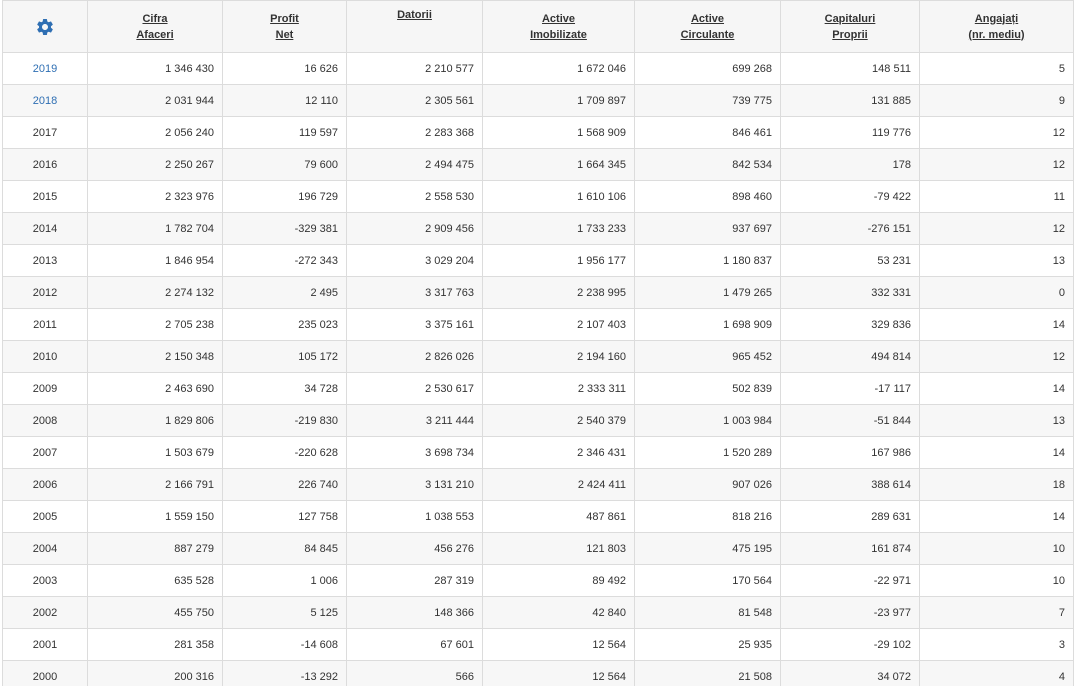 This screenshot has height=686, width=1075. What do you see at coordinates (155, 35) in the screenshot?
I see `col-header-line2: Afaceri` at bounding box center [155, 35].